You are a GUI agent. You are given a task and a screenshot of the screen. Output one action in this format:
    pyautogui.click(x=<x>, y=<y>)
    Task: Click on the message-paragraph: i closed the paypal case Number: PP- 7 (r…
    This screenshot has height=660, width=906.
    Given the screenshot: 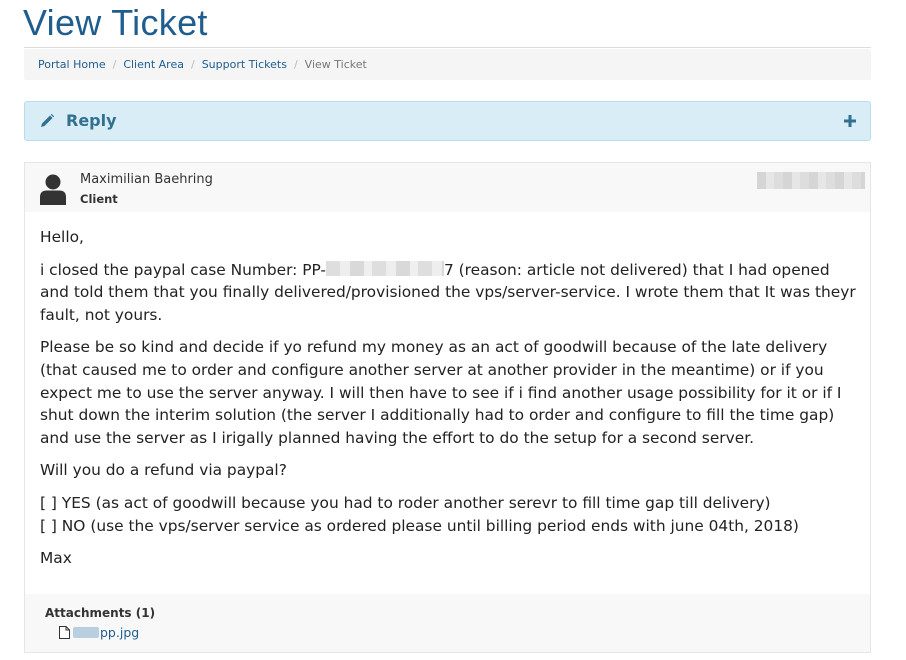 What is the action you would take?
    pyautogui.click(x=448, y=292)
    